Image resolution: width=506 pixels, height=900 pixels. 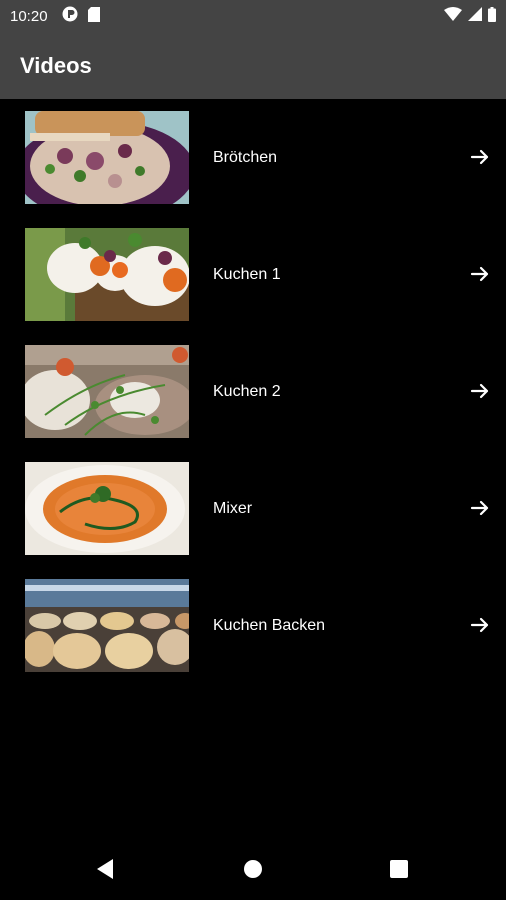 I want to click on system-nav-bar, so click(x=253, y=869).